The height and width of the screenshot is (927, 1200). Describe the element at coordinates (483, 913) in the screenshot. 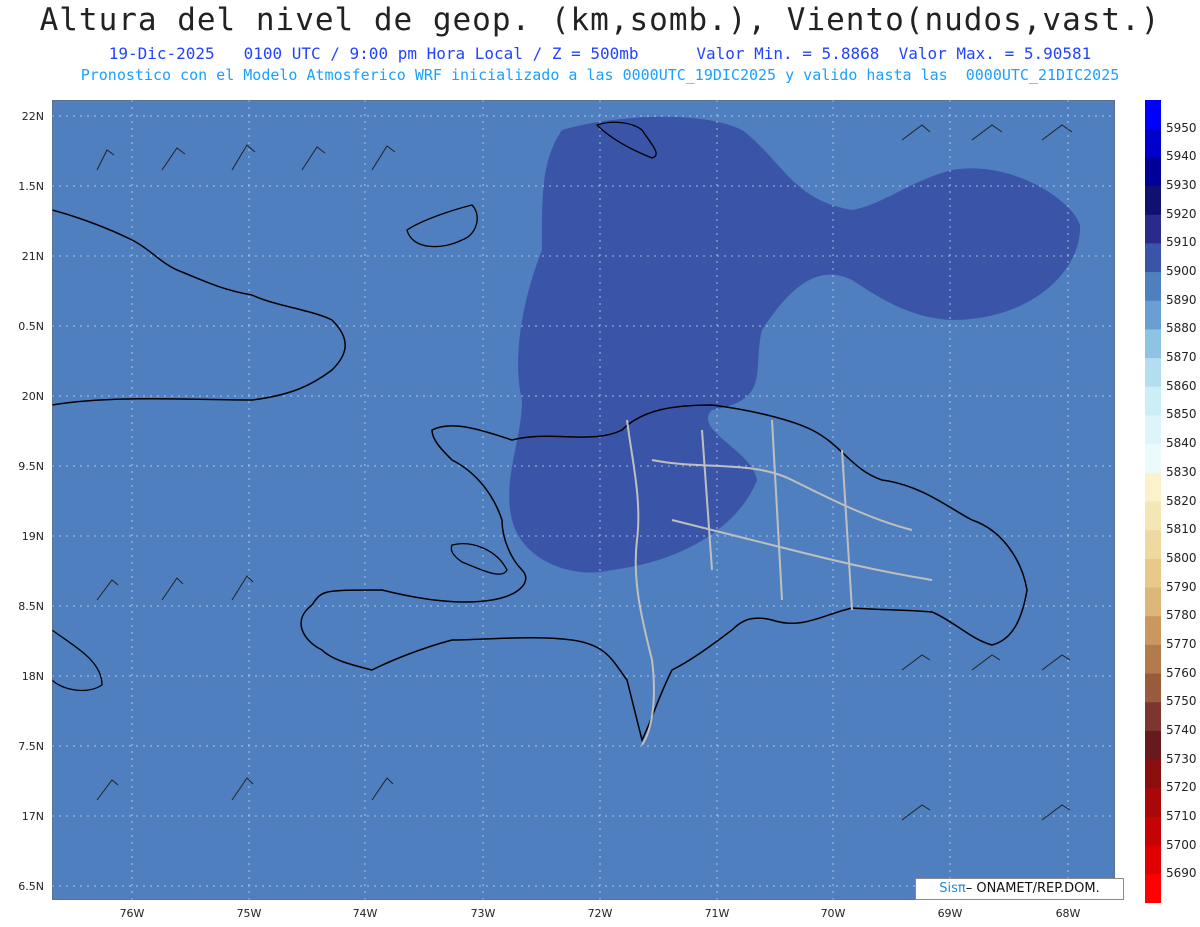

I see `lon-label: 73W` at that location.